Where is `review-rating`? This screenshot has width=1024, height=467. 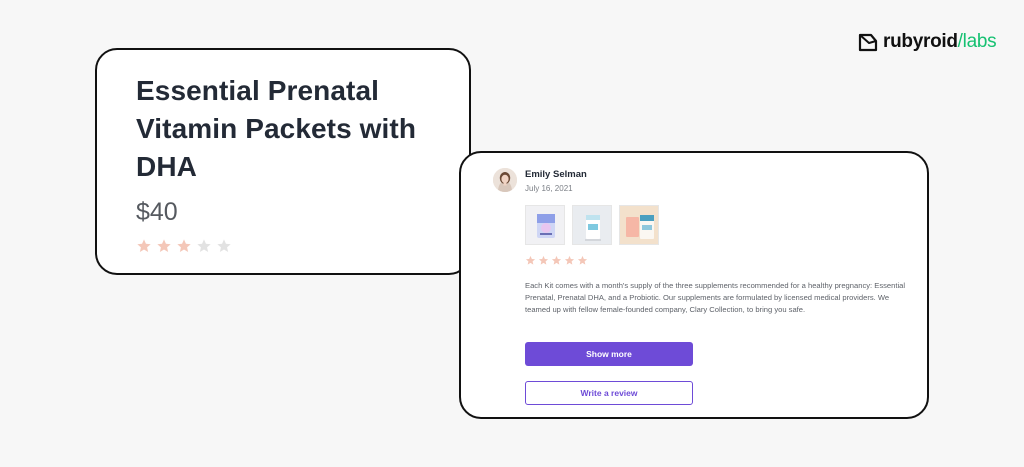 review-rating is located at coordinates (556, 260).